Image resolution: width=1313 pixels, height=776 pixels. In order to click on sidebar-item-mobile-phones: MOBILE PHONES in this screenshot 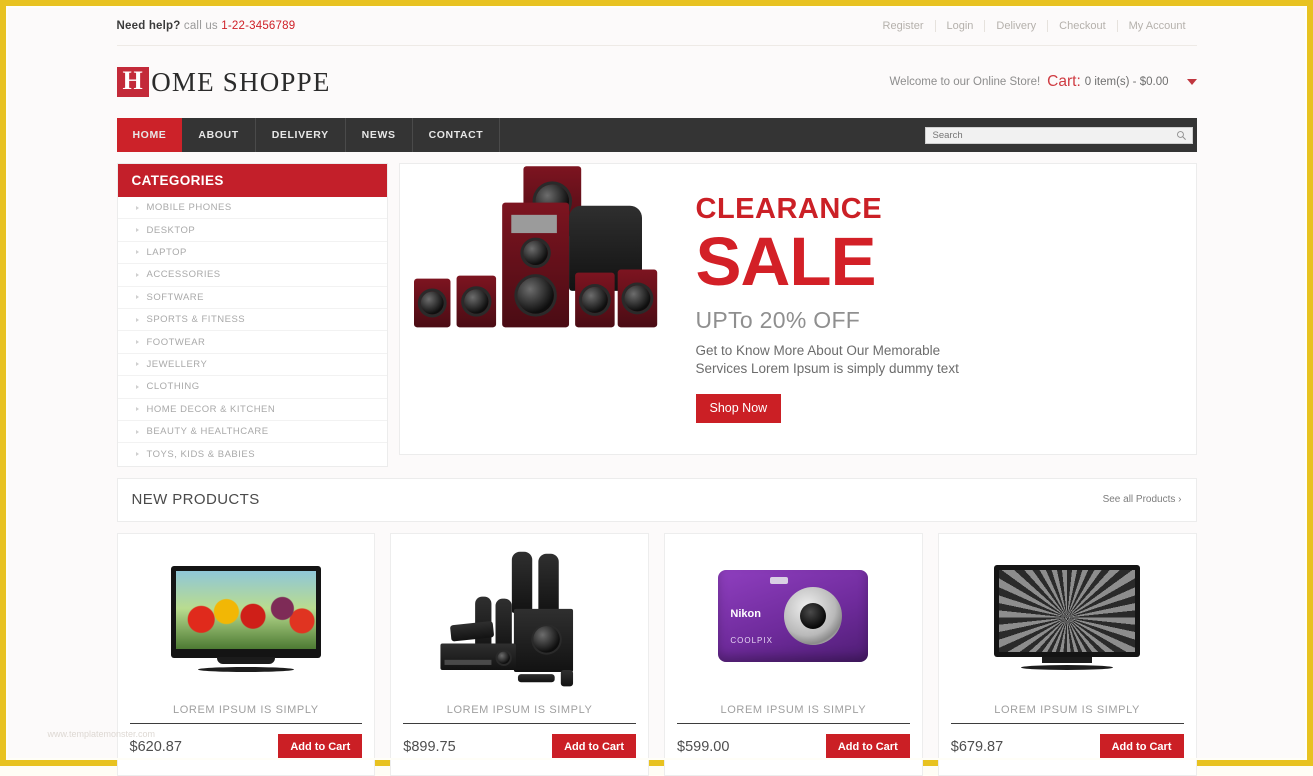, I will do `click(252, 208)`.